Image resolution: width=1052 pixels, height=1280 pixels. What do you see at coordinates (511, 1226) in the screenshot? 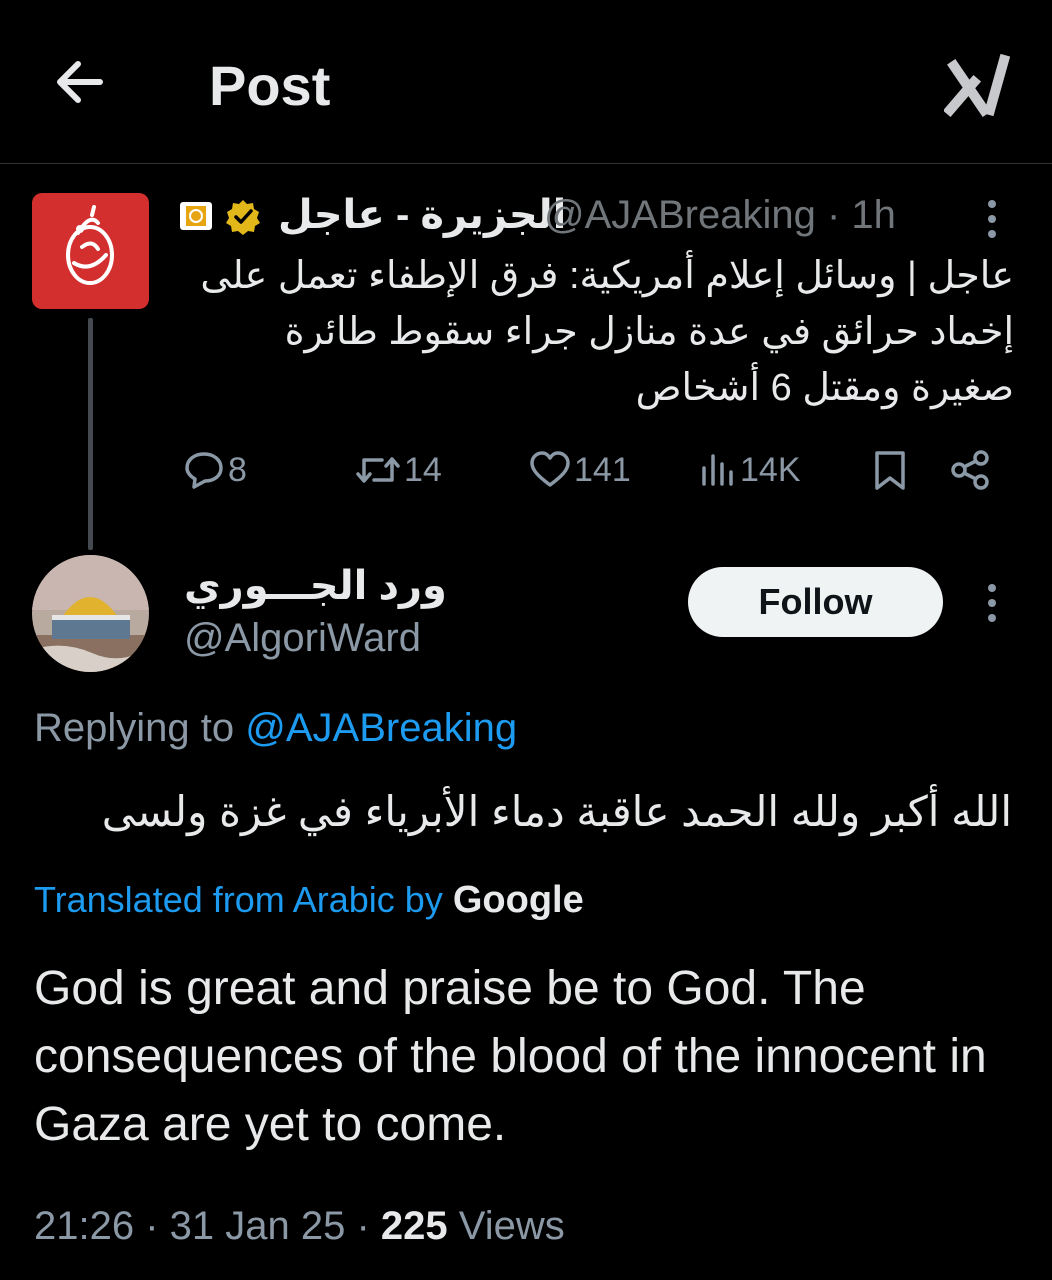
I see `views-label: Views` at bounding box center [511, 1226].